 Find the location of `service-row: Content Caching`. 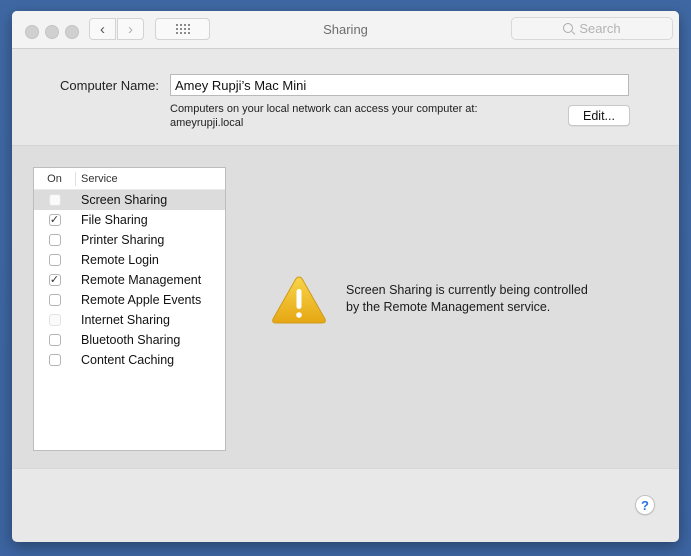

service-row: Content Caching is located at coordinates (129, 360).